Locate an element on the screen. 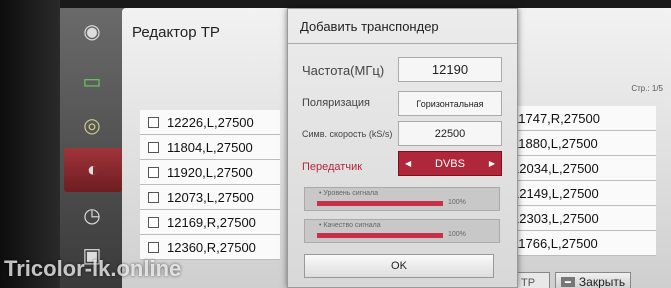  list-item: 11920,L,27500 is located at coordinates (210, 172).